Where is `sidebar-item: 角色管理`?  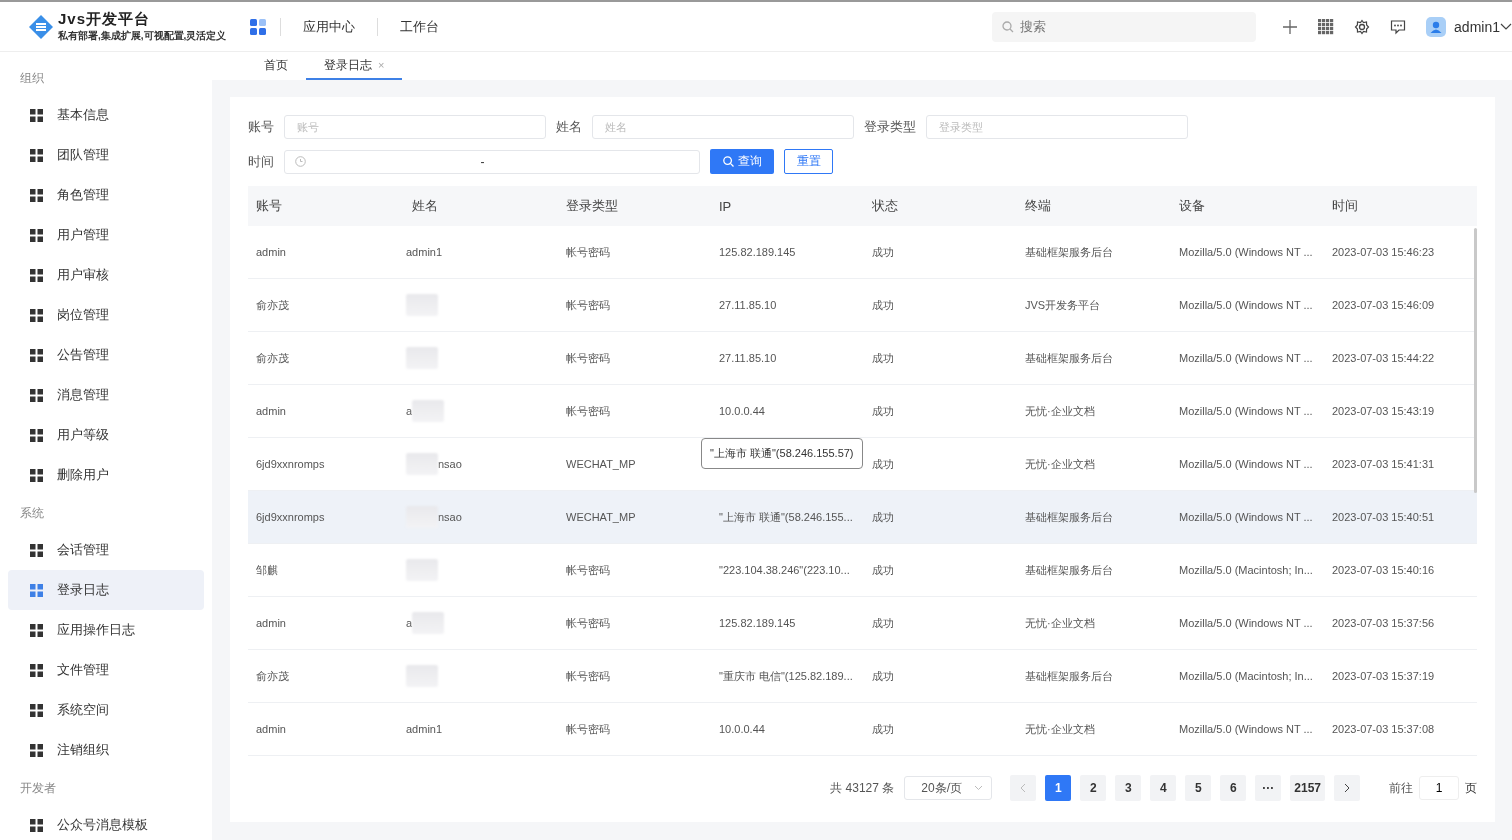 sidebar-item: 角色管理 is located at coordinates (106, 195).